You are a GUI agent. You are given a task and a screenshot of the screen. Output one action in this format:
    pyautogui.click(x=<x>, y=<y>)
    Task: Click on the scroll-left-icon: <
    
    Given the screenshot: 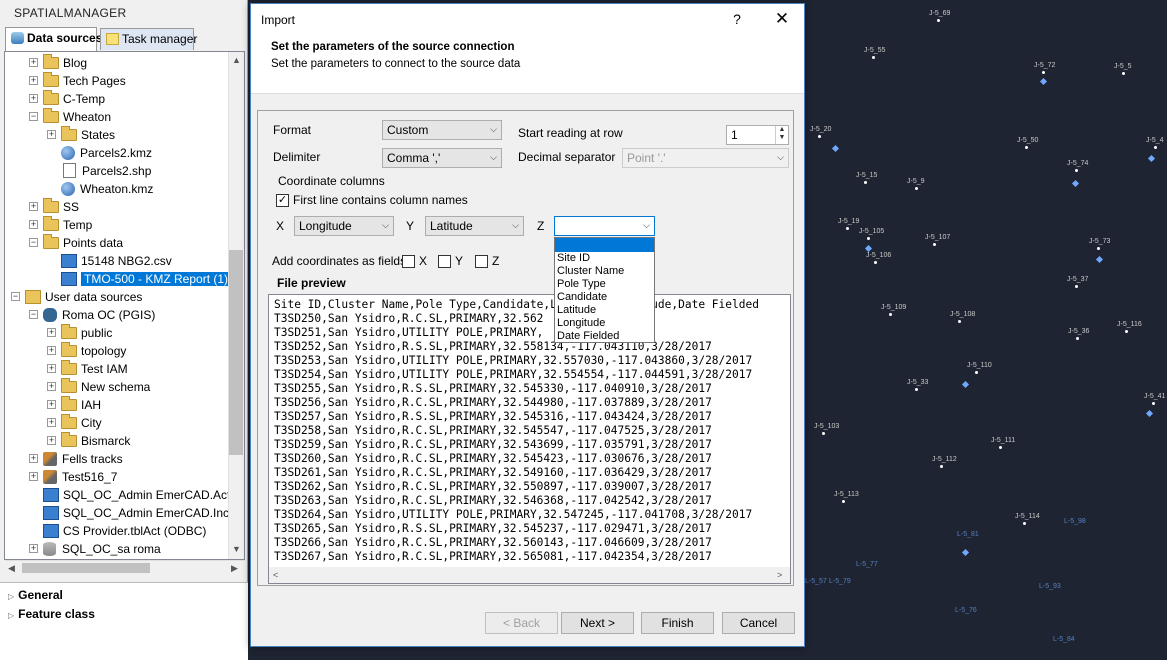 What is the action you would take?
    pyautogui.click(x=275, y=575)
    